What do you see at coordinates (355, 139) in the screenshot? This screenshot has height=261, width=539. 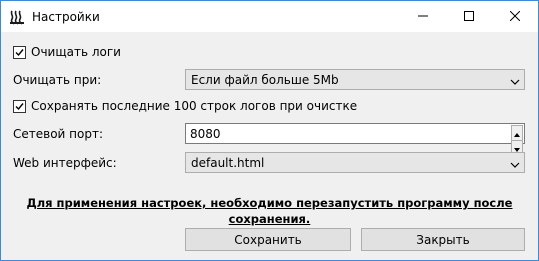 I see `network-port-field: 8080` at bounding box center [355, 139].